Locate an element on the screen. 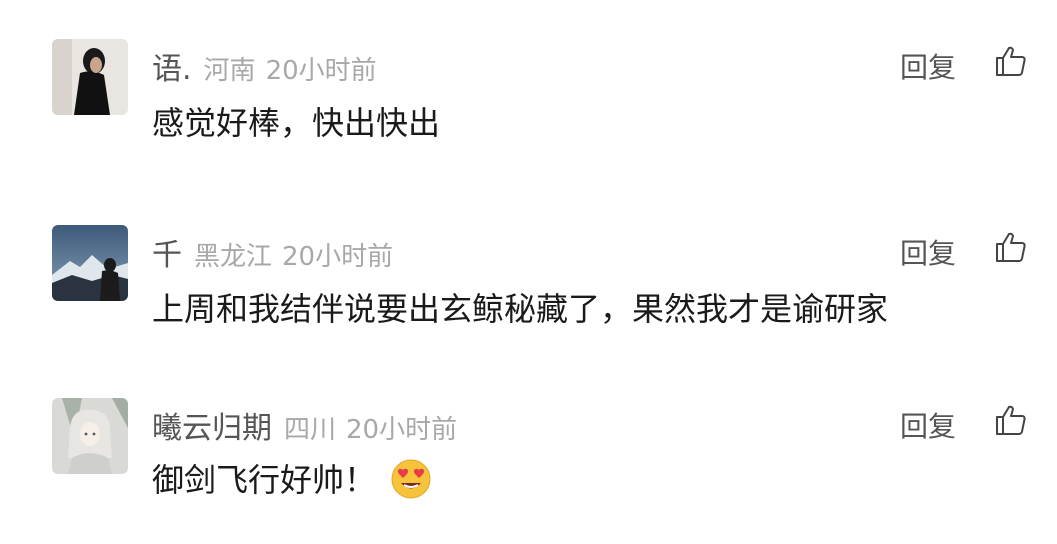  username: 千 is located at coordinates (167, 252).